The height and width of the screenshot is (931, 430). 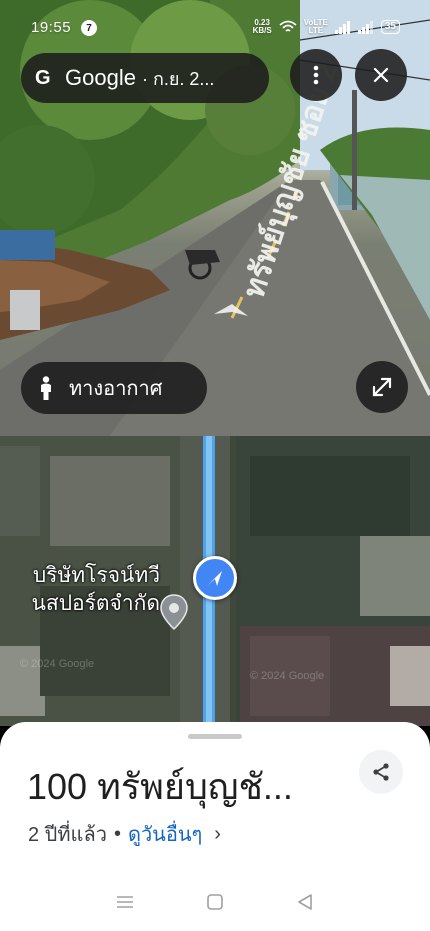 I want to click on map-watermark-right: © 2024 Google, so click(x=287, y=676).